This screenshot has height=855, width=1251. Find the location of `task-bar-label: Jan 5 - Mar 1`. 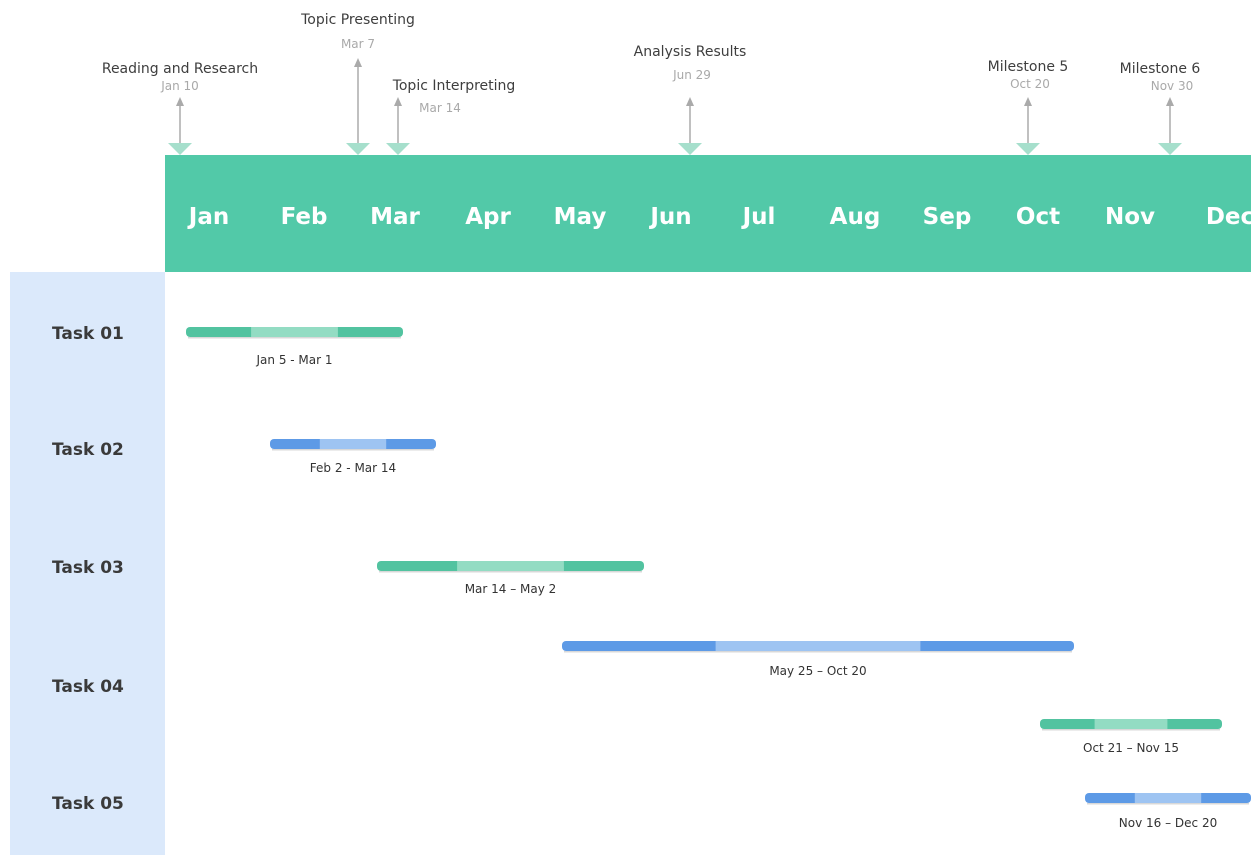

task-bar-label: Jan 5 - Mar 1 is located at coordinates (294, 360).